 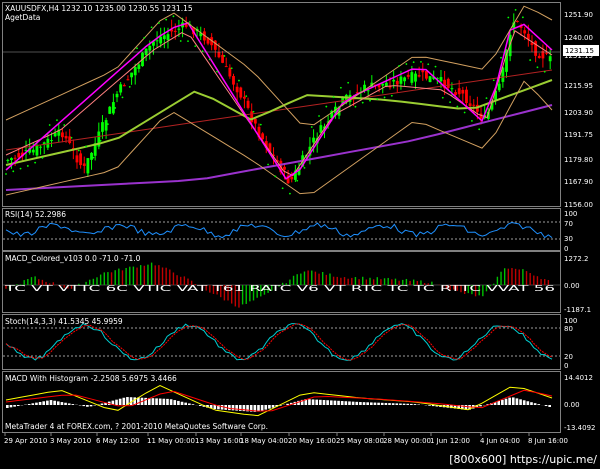 I want to click on macd-hist-axis: 14.4012 0.00 -13.4092, so click(x=579, y=403).